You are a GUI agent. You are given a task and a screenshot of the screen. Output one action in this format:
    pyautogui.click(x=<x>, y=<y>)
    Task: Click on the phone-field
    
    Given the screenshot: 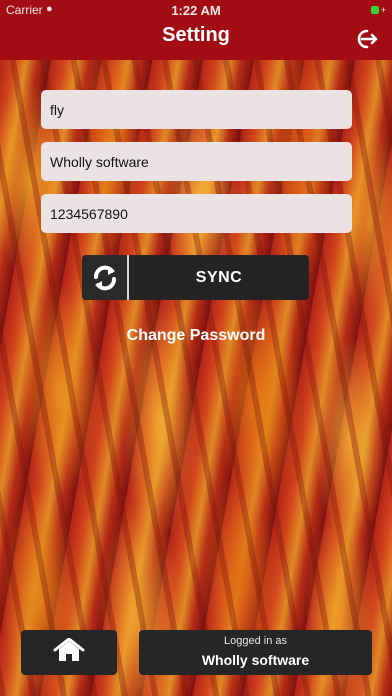 What is the action you would take?
    pyautogui.click(x=196, y=213)
    